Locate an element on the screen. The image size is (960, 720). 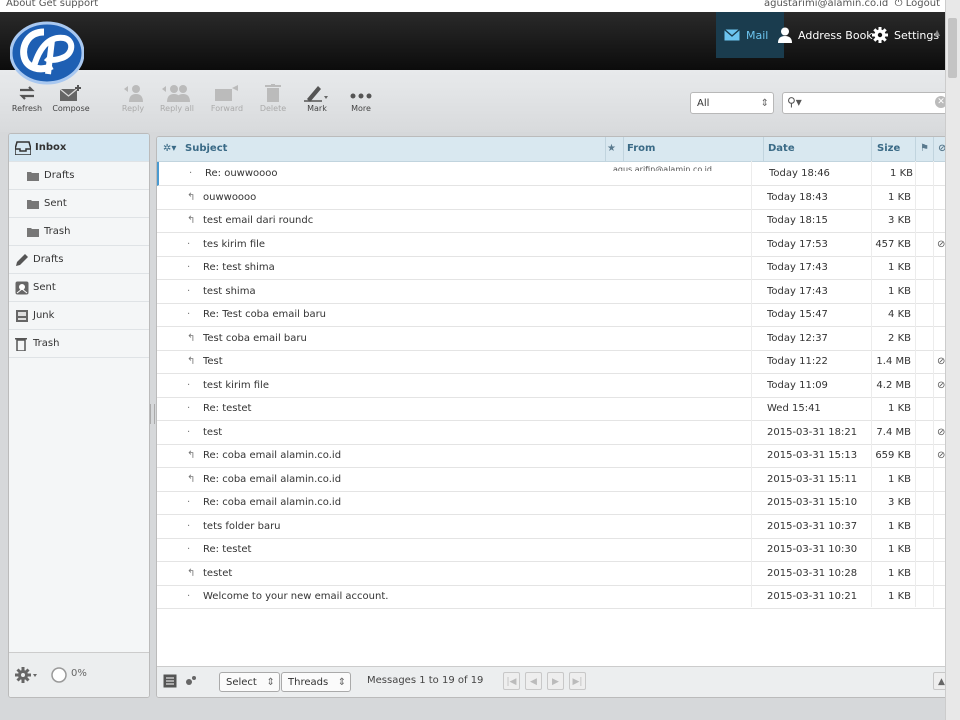
select-label: Select is located at coordinates (241, 682).